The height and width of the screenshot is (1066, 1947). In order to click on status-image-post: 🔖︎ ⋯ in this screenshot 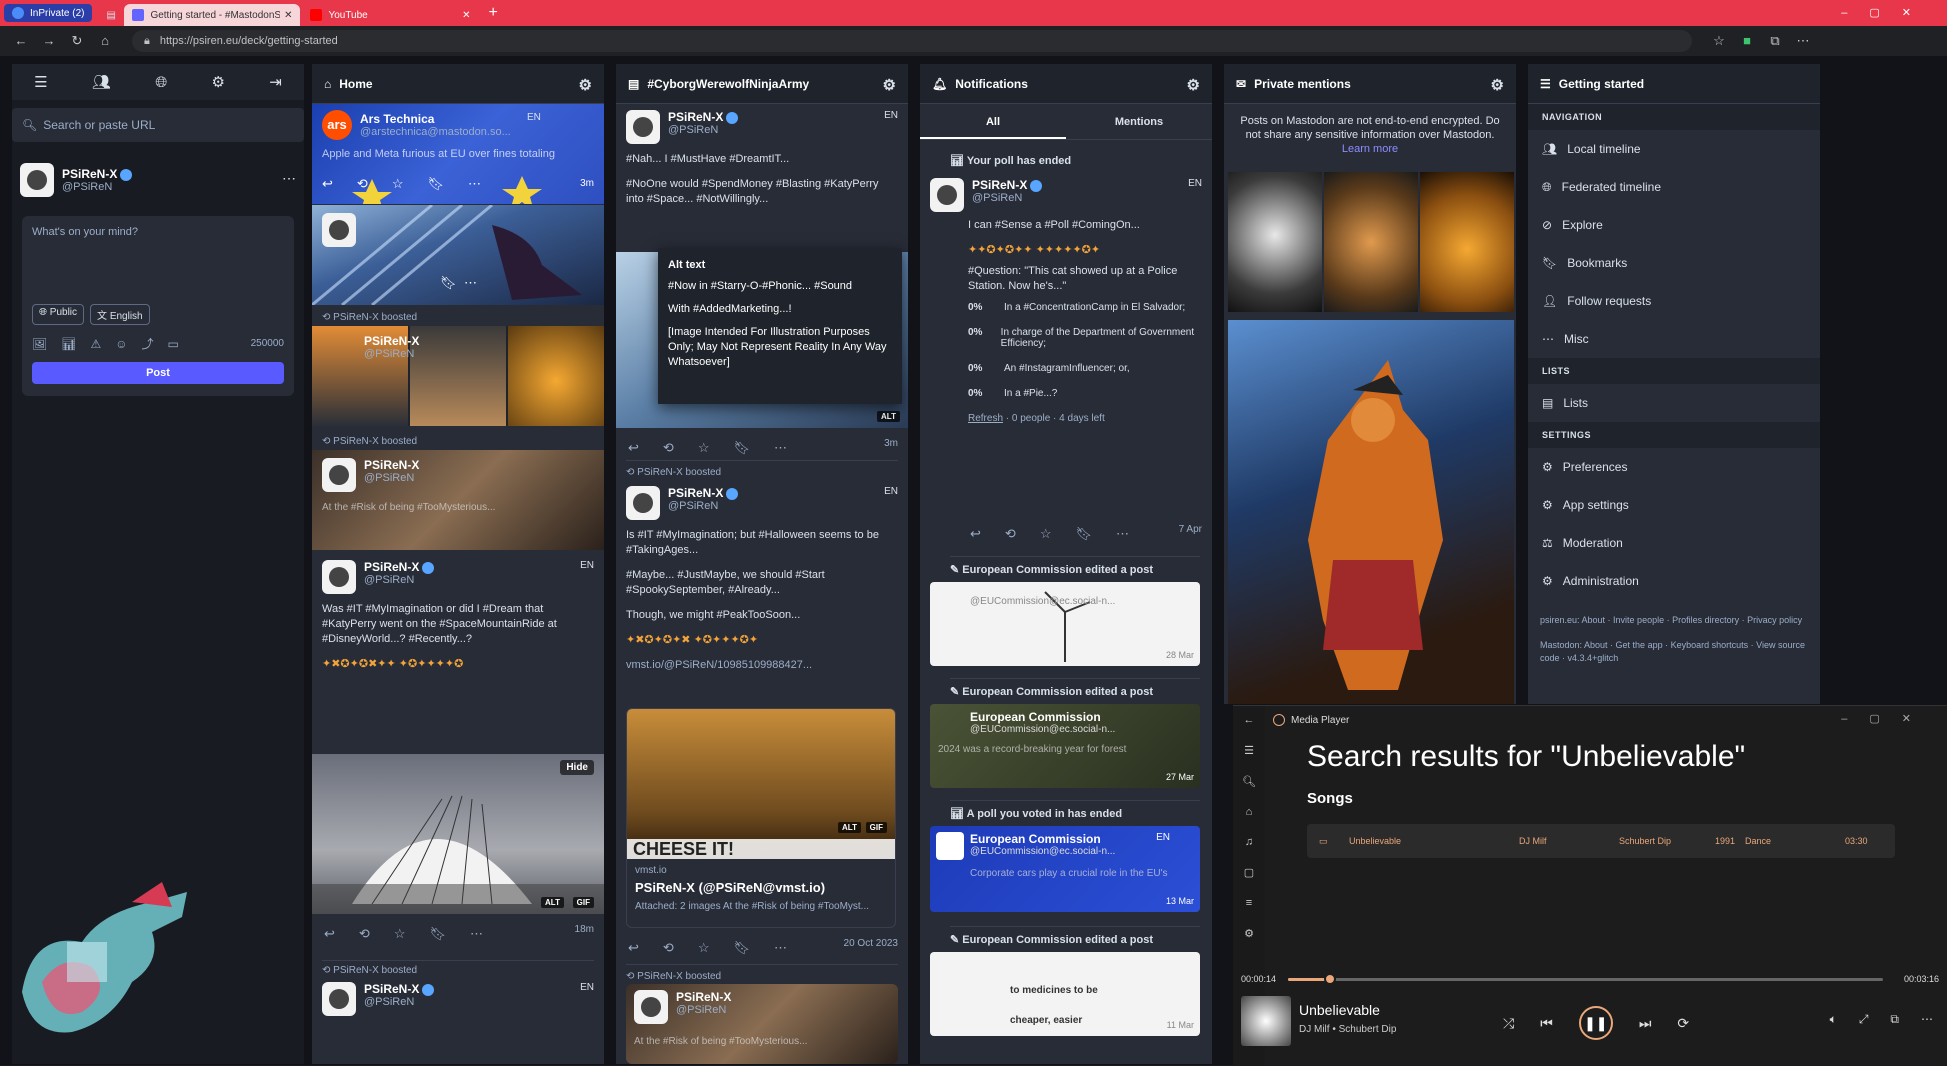, I will do `click(458, 255)`.